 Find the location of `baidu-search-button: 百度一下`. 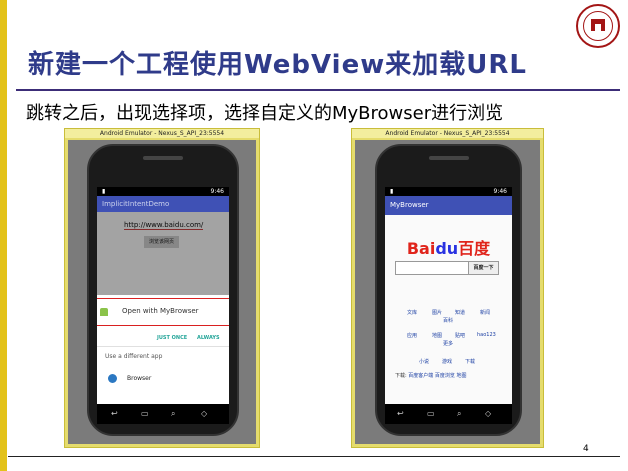

baidu-search-button: 百度一下 is located at coordinates (483, 268).